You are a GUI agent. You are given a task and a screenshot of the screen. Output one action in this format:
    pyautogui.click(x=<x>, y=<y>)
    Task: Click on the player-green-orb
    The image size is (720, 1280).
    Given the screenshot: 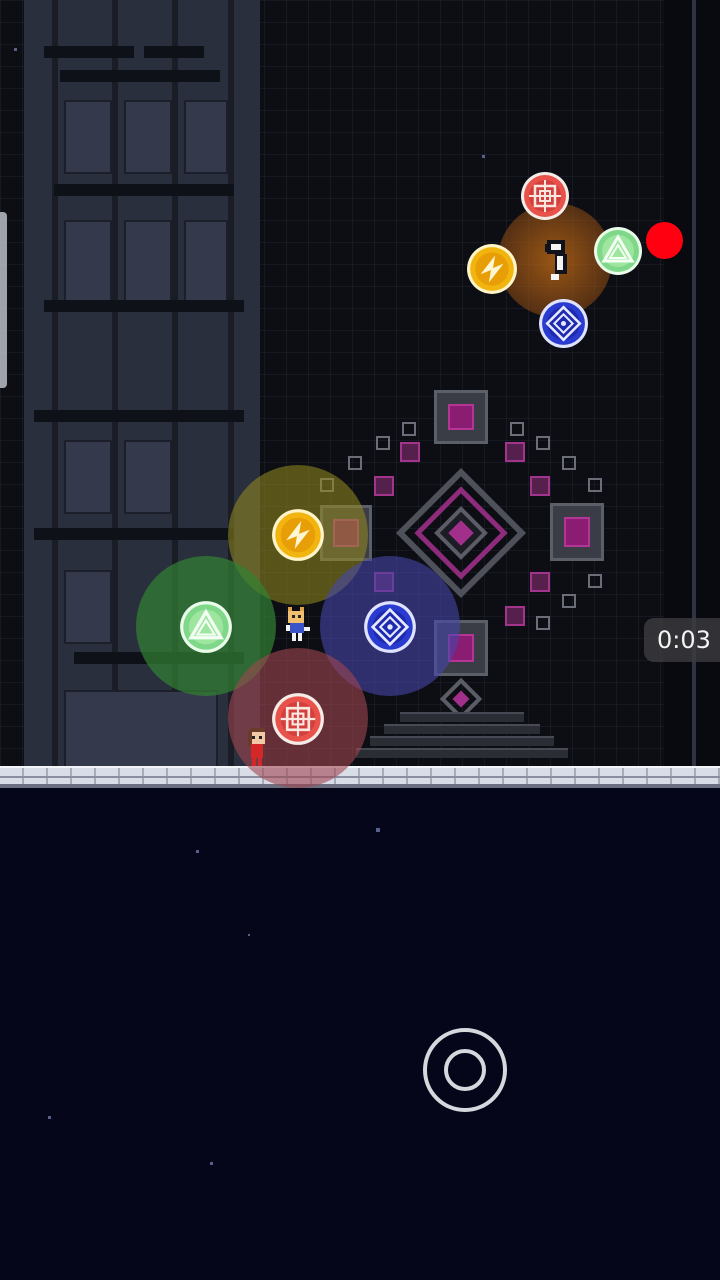 What is the action you would take?
    pyautogui.click(x=206, y=627)
    